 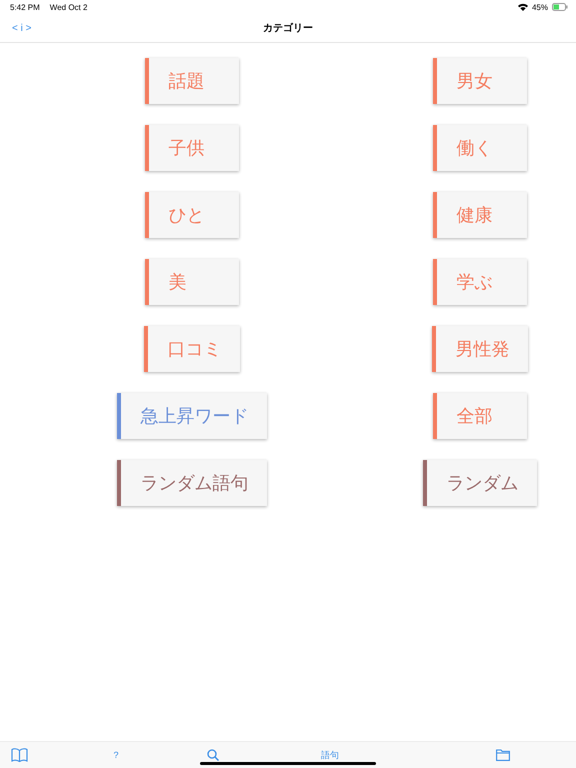 What do you see at coordinates (19, 755) in the screenshot?
I see `book-icon` at bounding box center [19, 755].